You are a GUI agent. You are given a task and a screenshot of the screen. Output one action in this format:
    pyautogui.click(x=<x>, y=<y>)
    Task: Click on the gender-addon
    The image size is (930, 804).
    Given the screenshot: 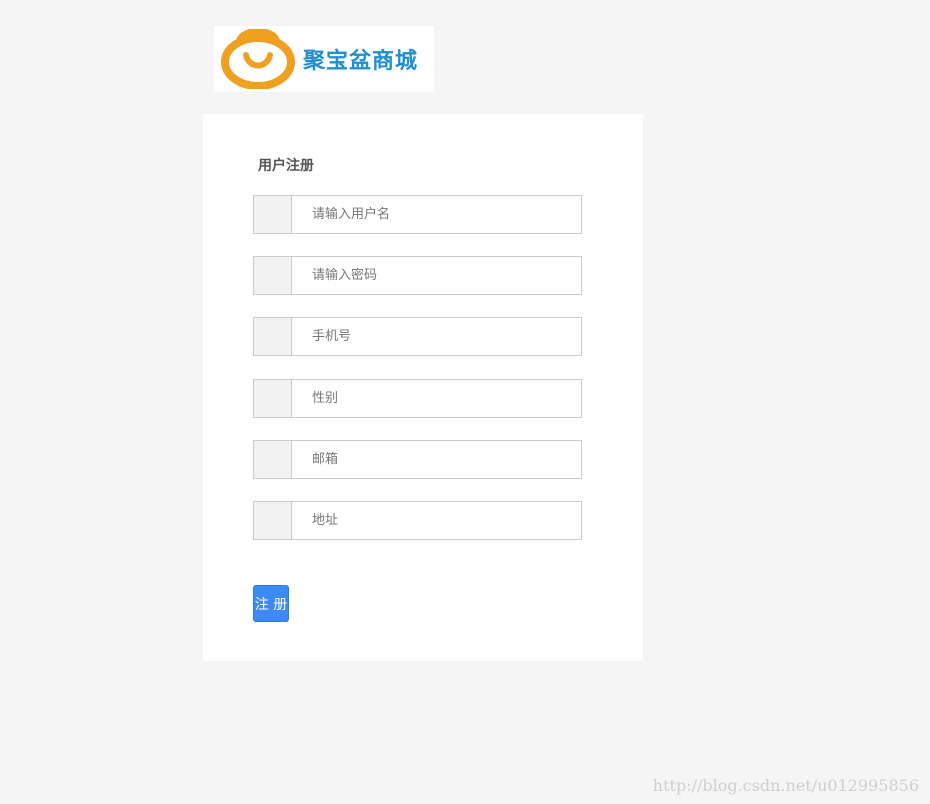 What is the action you would take?
    pyautogui.click(x=273, y=398)
    